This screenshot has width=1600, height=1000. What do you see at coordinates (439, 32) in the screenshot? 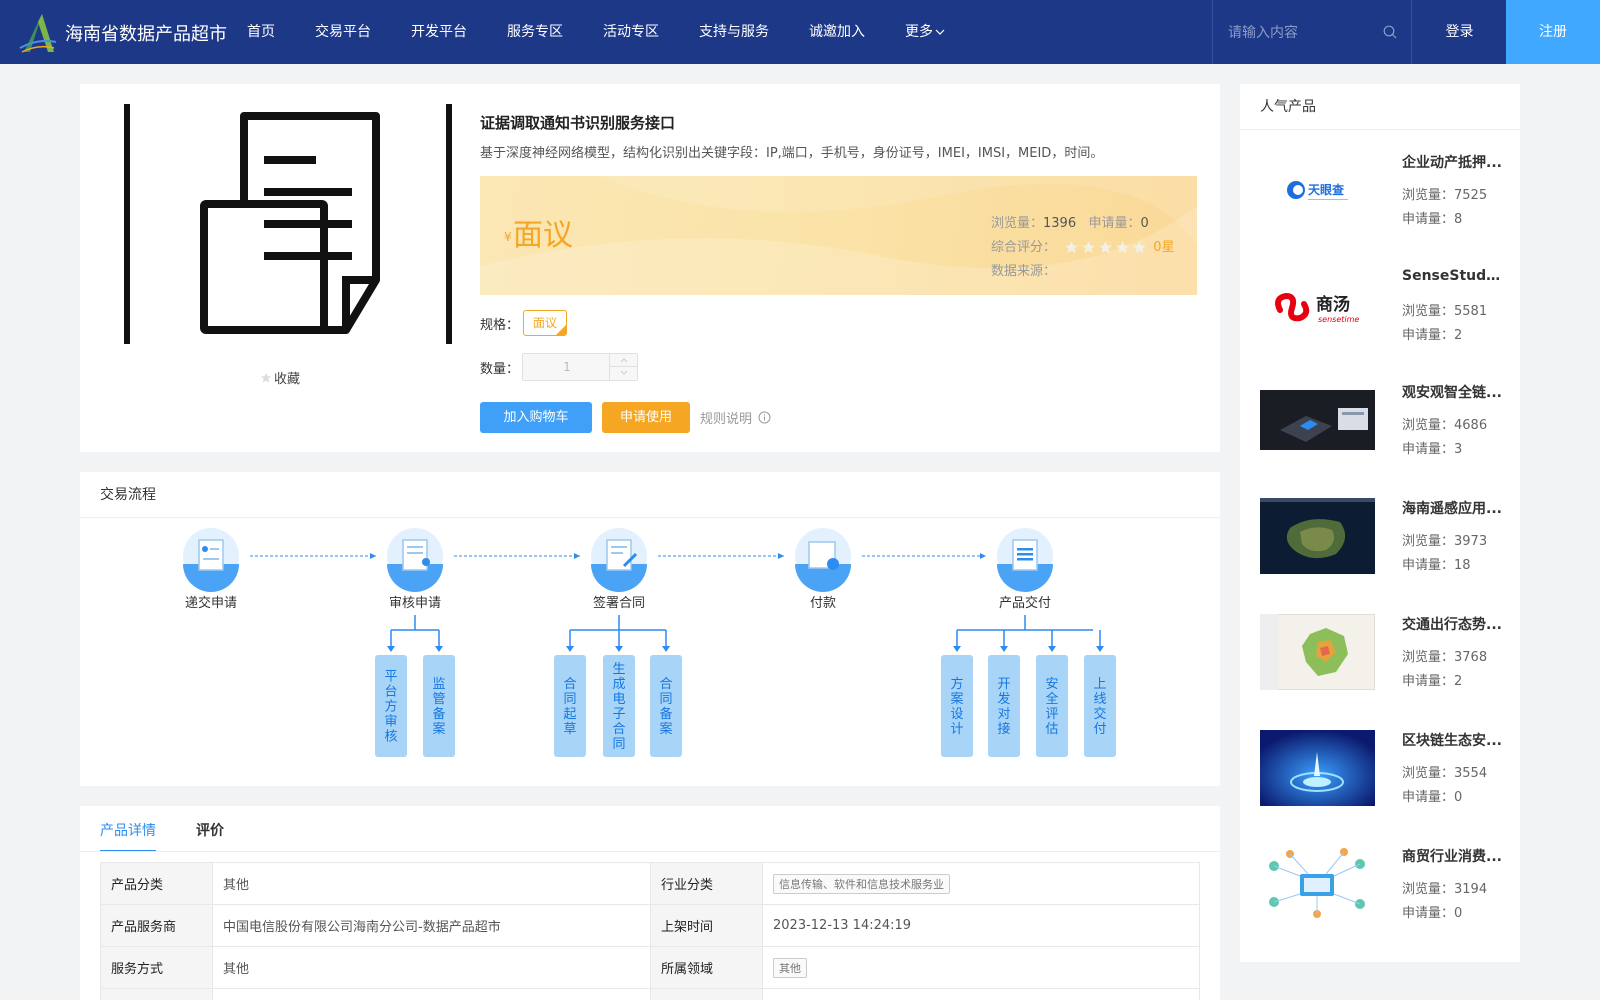
I see `nav-dev: 开发平台` at bounding box center [439, 32].